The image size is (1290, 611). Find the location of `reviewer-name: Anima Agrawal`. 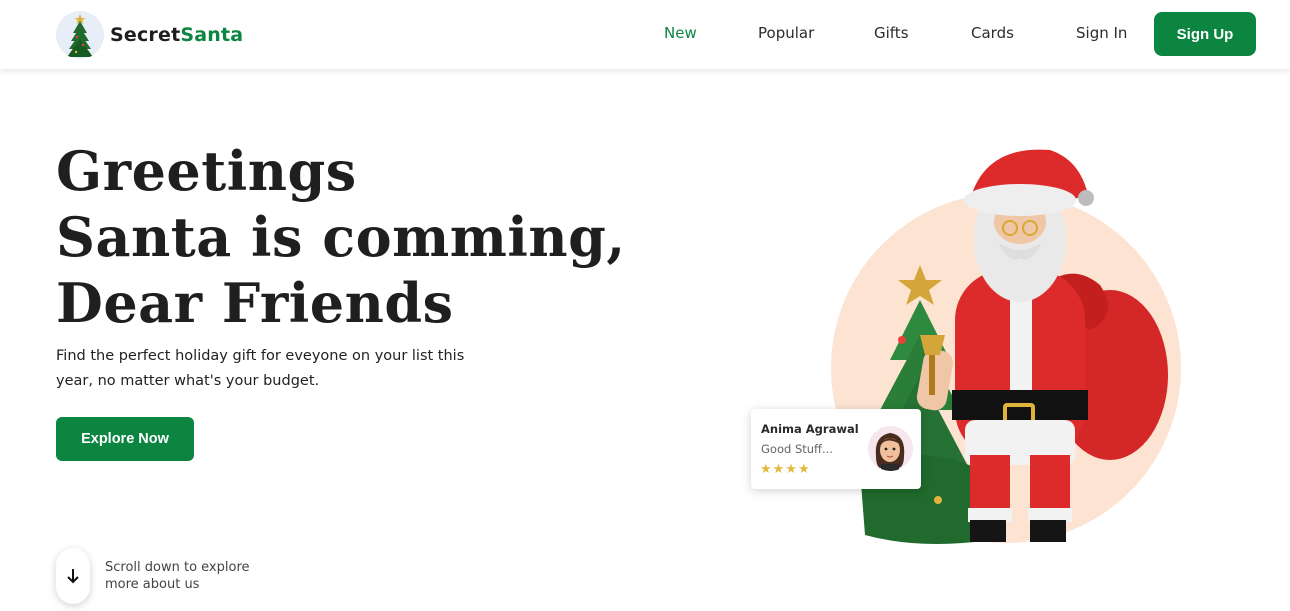

reviewer-name: Anima Agrawal is located at coordinates (810, 429).